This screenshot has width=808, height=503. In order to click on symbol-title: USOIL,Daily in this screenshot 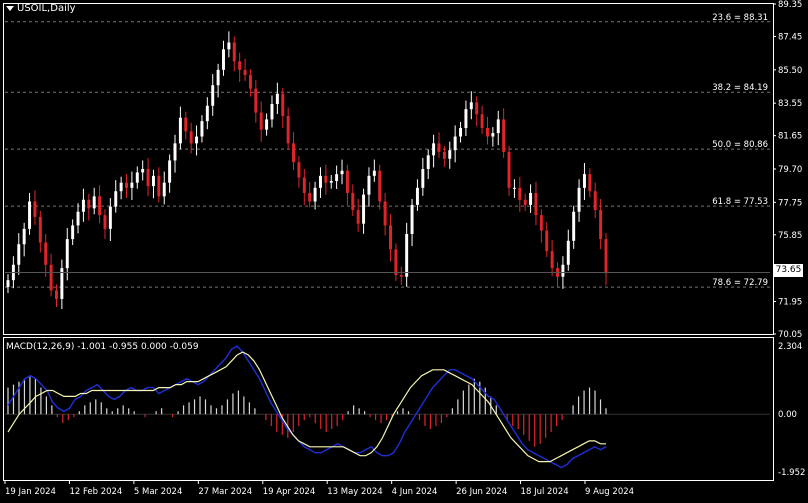, I will do `click(41, 8)`.